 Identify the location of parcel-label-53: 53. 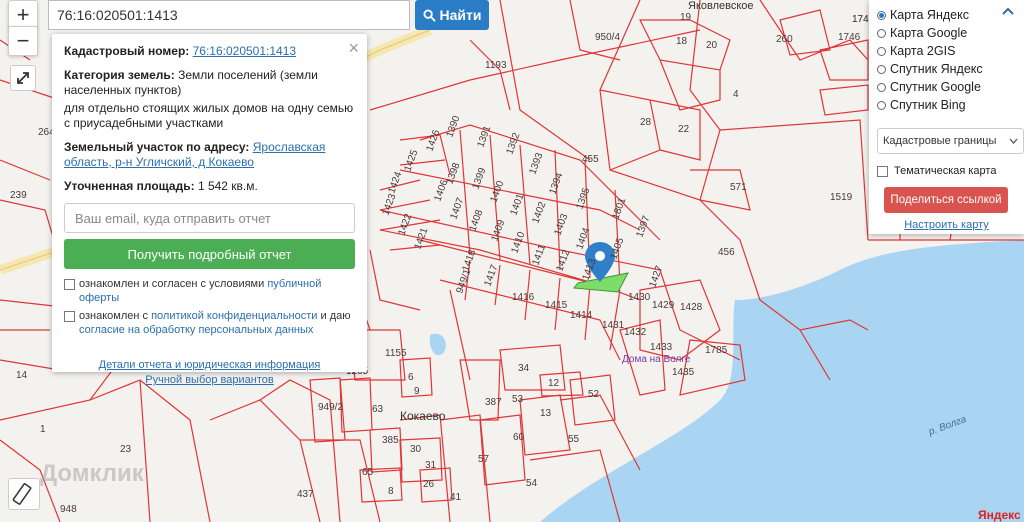
(518, 399).